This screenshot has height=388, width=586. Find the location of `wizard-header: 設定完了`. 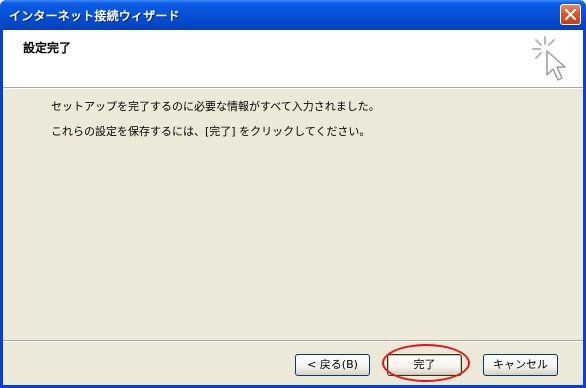

wizard-header: 設定完了 is located at coordinates (293, 59).